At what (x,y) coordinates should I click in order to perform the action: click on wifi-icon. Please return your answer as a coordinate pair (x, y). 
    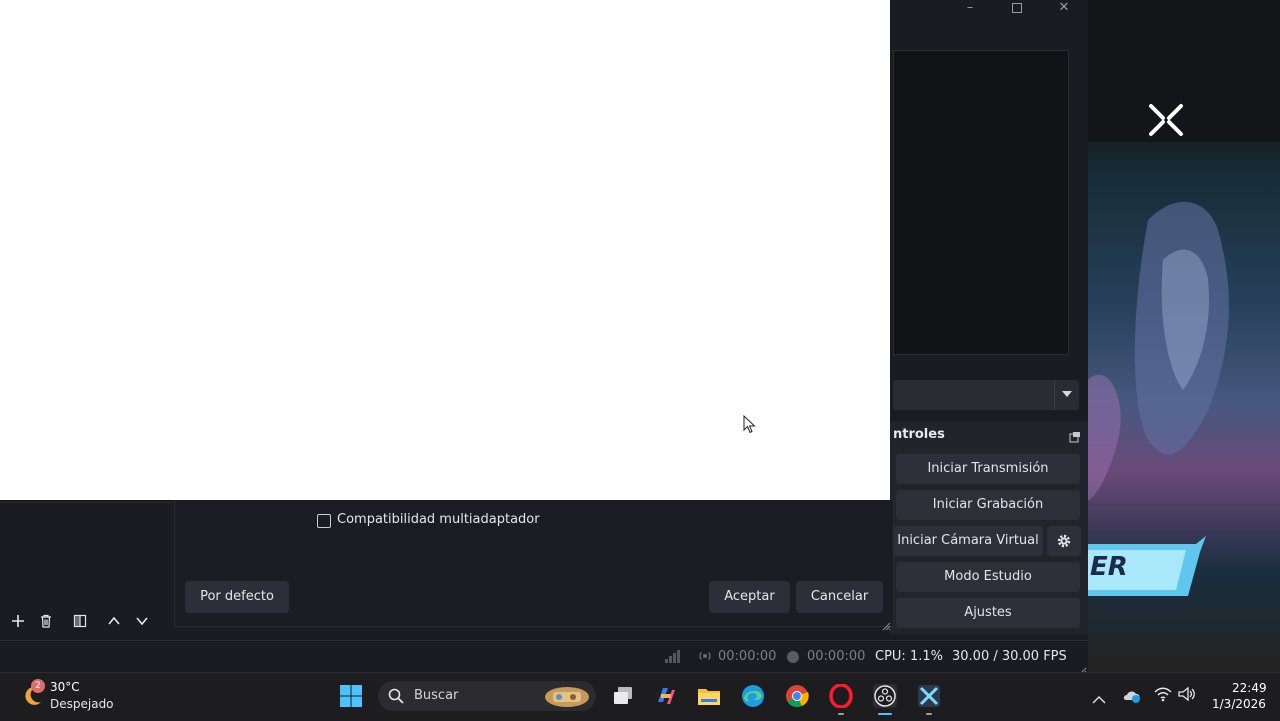
    Looking at the image, I should click on (1163, 696).